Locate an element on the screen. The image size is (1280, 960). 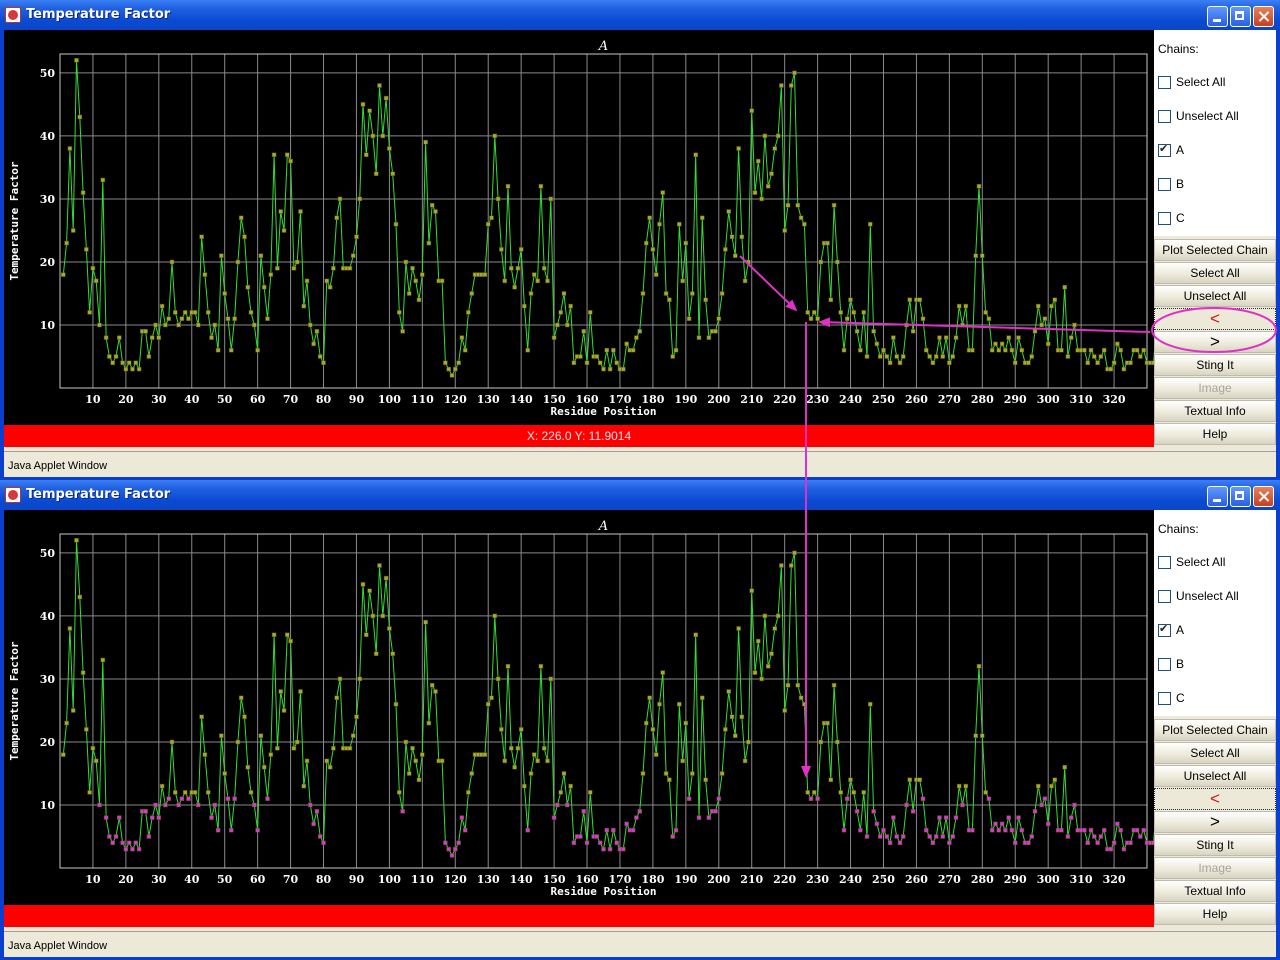
window-title: Temperature Factor is located at coordinates (98, 14).